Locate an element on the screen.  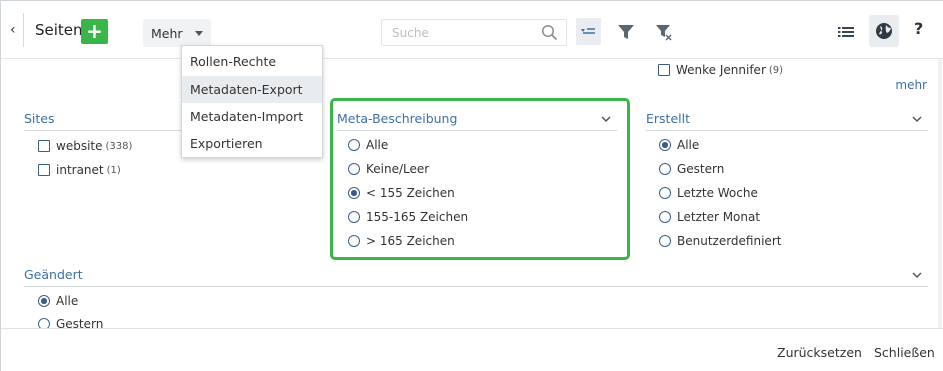
site-item-intranet: intranet (1) is located at coordinates (79, 170).